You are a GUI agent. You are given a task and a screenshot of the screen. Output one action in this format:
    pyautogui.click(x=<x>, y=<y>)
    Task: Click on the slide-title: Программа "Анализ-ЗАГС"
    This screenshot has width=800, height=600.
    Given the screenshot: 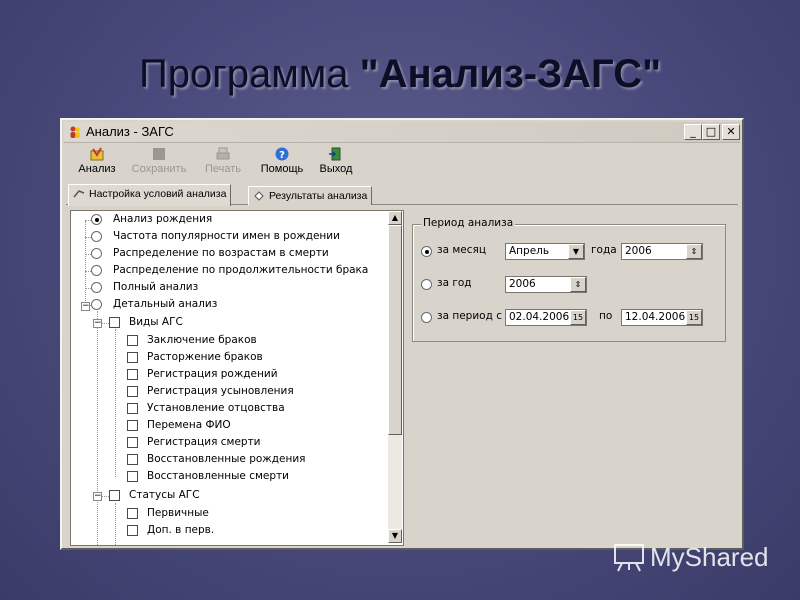 What is the action you would take?
    pyautogui.click(x=400, y=74)
    